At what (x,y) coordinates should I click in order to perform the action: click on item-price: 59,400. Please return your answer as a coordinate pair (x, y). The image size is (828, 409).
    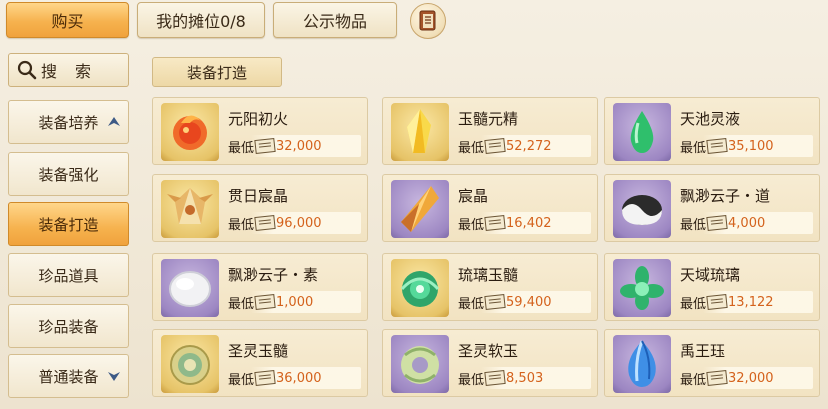
    Looking at the image, I should click on (529, 302).